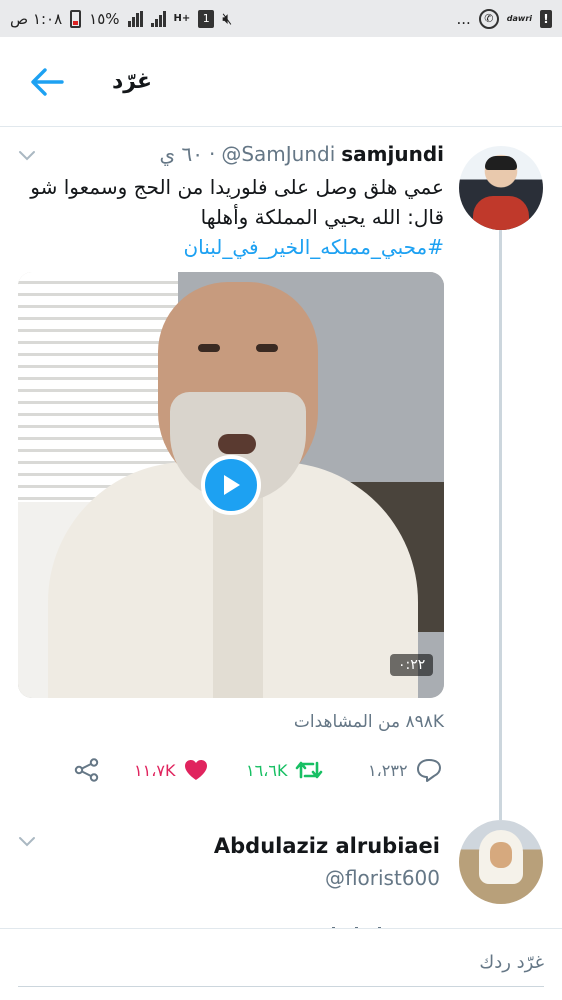 This screenshot has width=562, height=1000. I want to click on status-time: ١:٠٨ ص, so click(36, 18).